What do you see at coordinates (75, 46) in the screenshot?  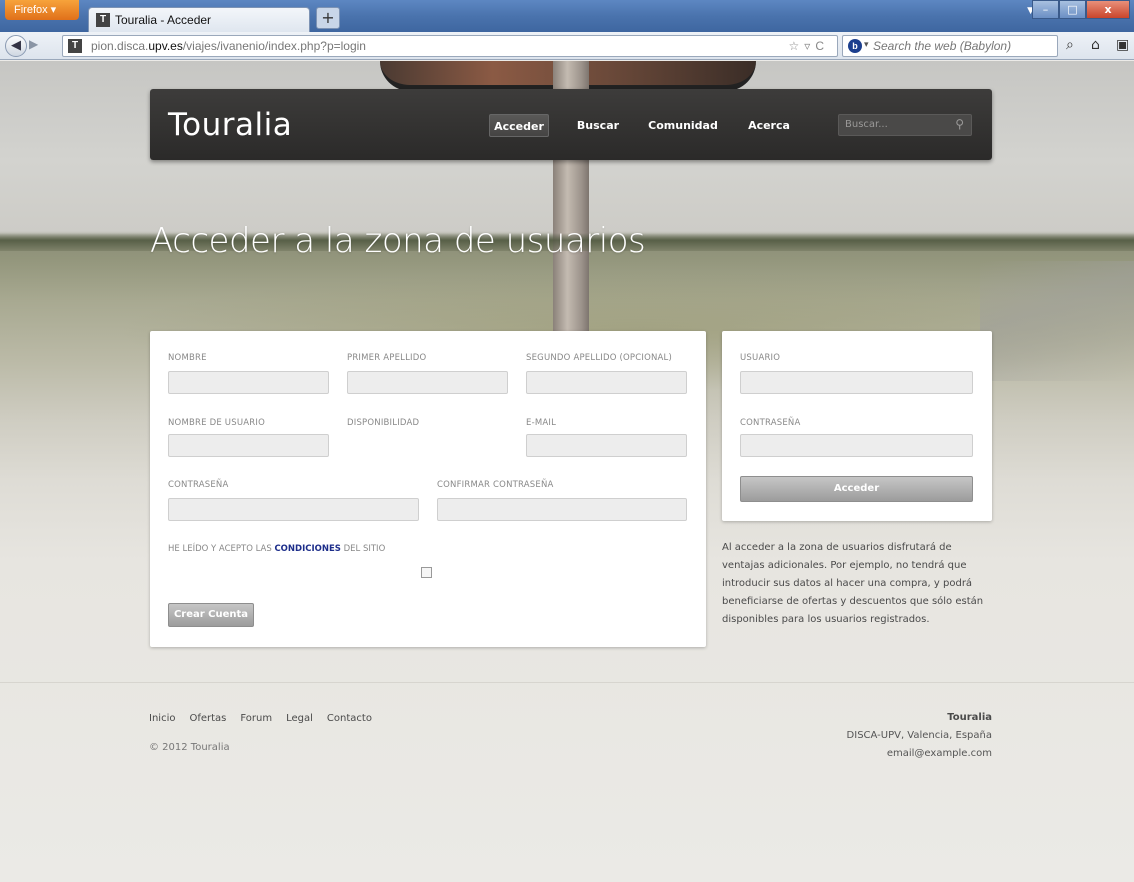 I see `url-favicon-icon: T` at bounding box center [75, 46].